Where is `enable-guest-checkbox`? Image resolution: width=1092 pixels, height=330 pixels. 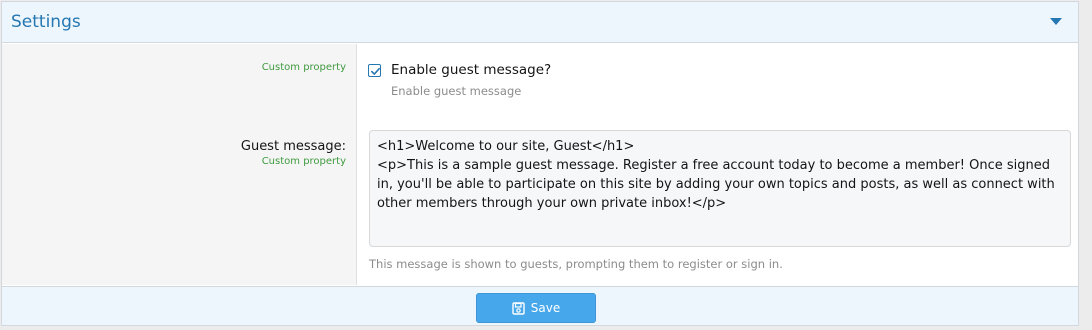 enable-guest-checkbox is located at coordinates (374, 70).